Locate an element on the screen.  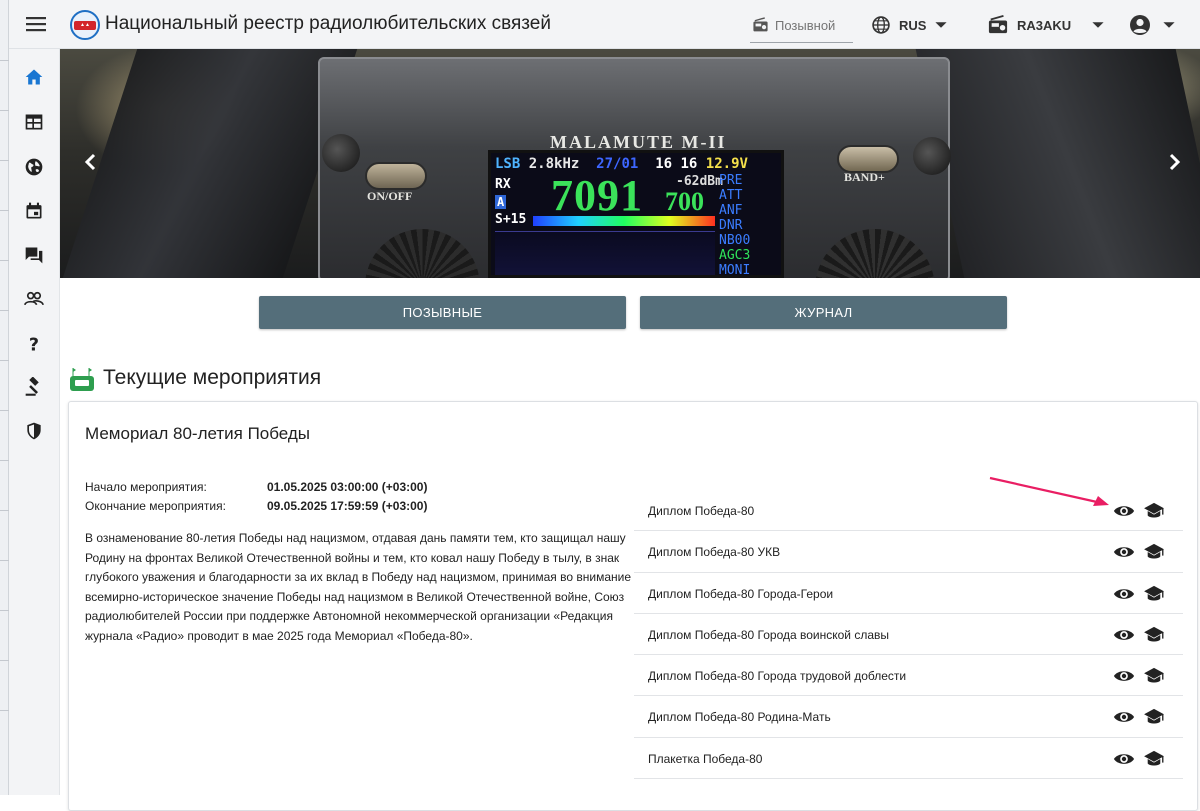
sidebar-item-events is located at coordinates (34, 211).